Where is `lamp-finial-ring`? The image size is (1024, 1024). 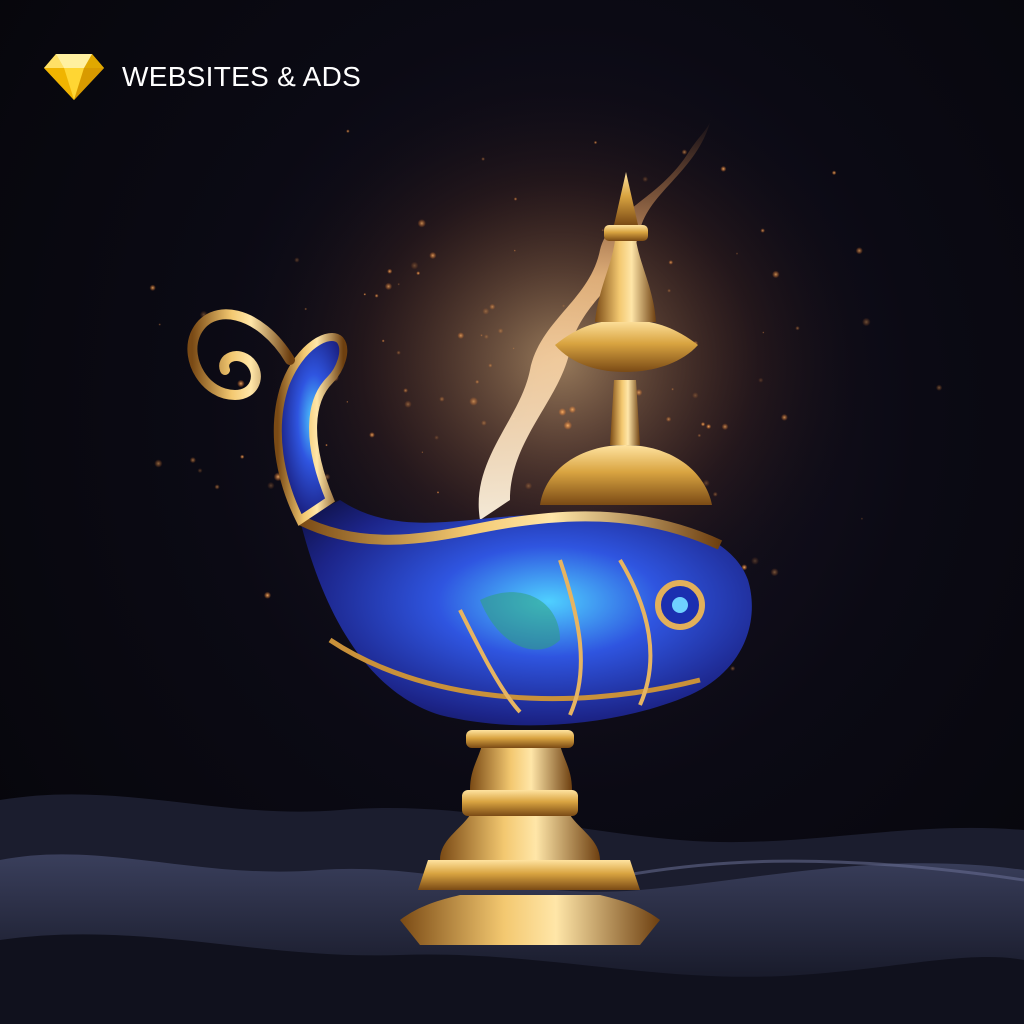
lamp-finial-ring is located at coordinates (626, 233).